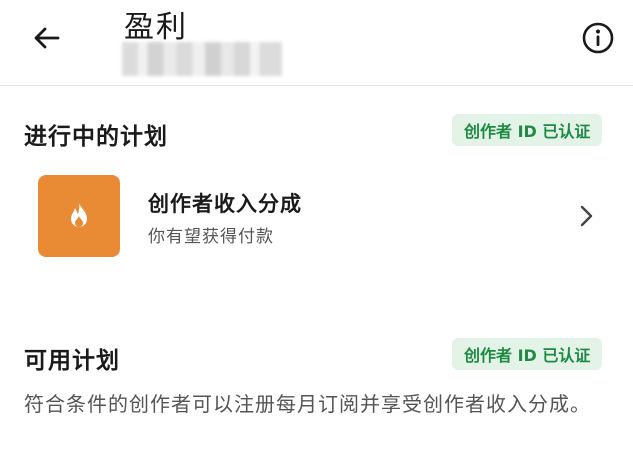 This screenshot has height=461, width=633. Describe the element at coordinates (72, 361) in the screenshot. I see `available-section-title: 可用计划` at that location.